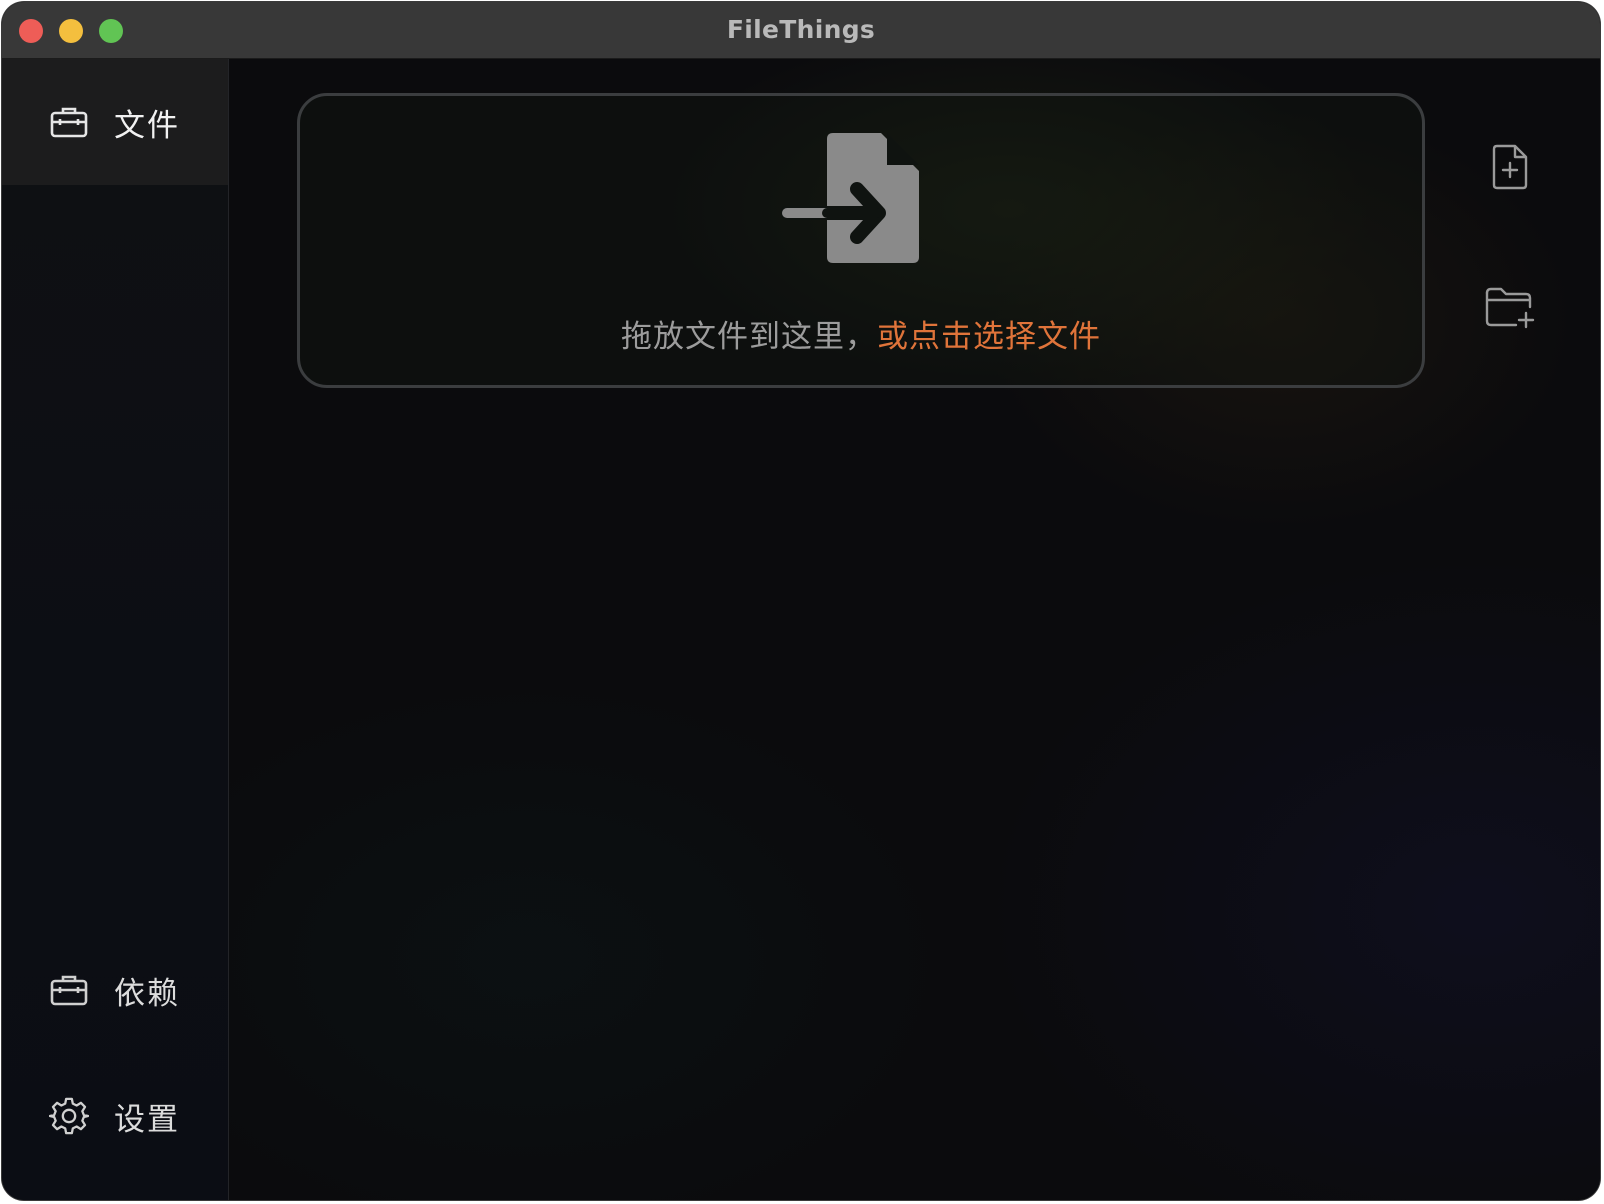  What do you see at coordinates (147, 1119) in the screenshot?
I see `sidebar-item-label: 设置` at bounding box center [147, 1119].